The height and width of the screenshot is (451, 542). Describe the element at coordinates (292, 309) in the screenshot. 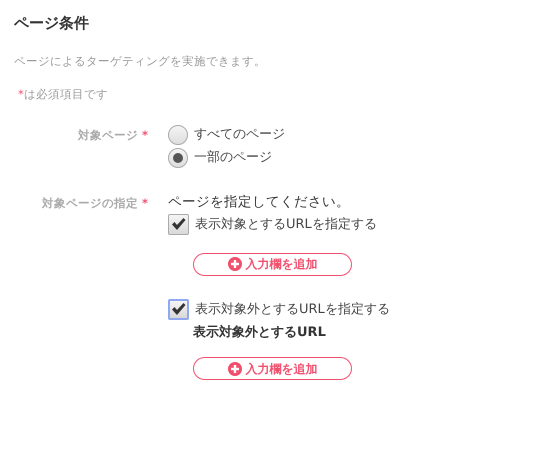

I see `checkbox-label: 表示対象外とするURLを指定する` at that location.